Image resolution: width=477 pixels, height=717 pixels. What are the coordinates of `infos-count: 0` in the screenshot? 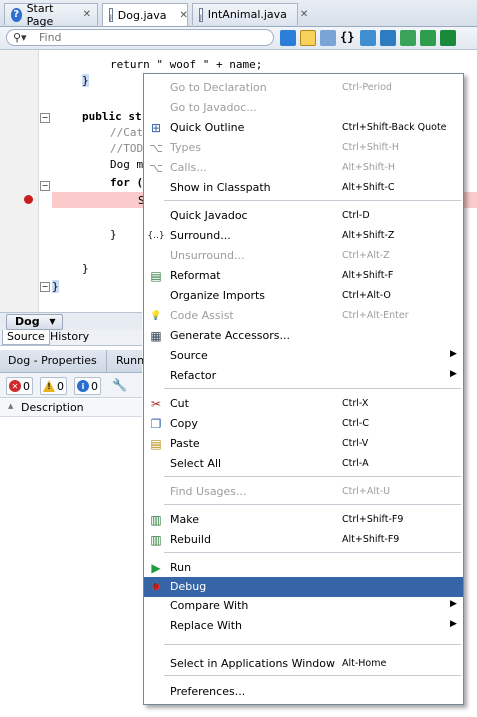 It's located at (94, 386).